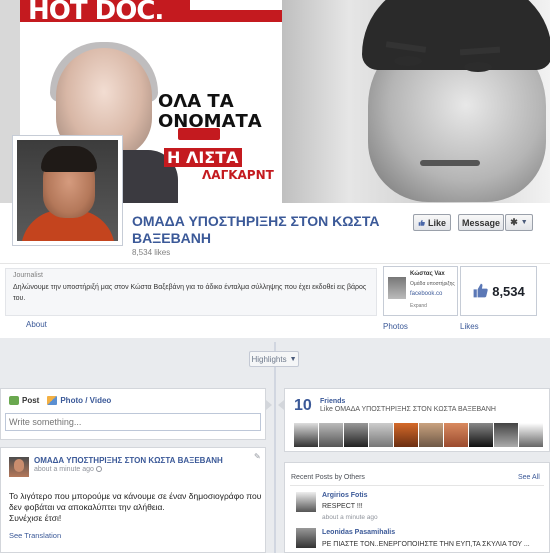 This screenshot has width=550, height=553. What do you see at coordinates (236, 5) in the screenshot?
I see `magazine-ribbon` at bounding box center [236, 5].